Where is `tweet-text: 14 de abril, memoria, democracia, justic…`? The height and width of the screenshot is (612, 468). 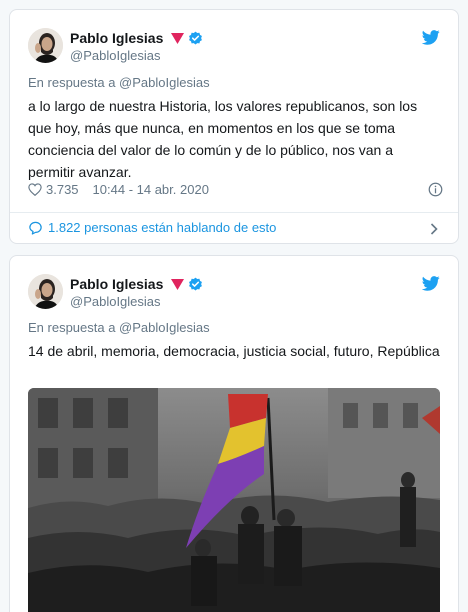 tweet-text: 14 de abril, memoria, democracia, justic… is located at coordinates (234, 351).